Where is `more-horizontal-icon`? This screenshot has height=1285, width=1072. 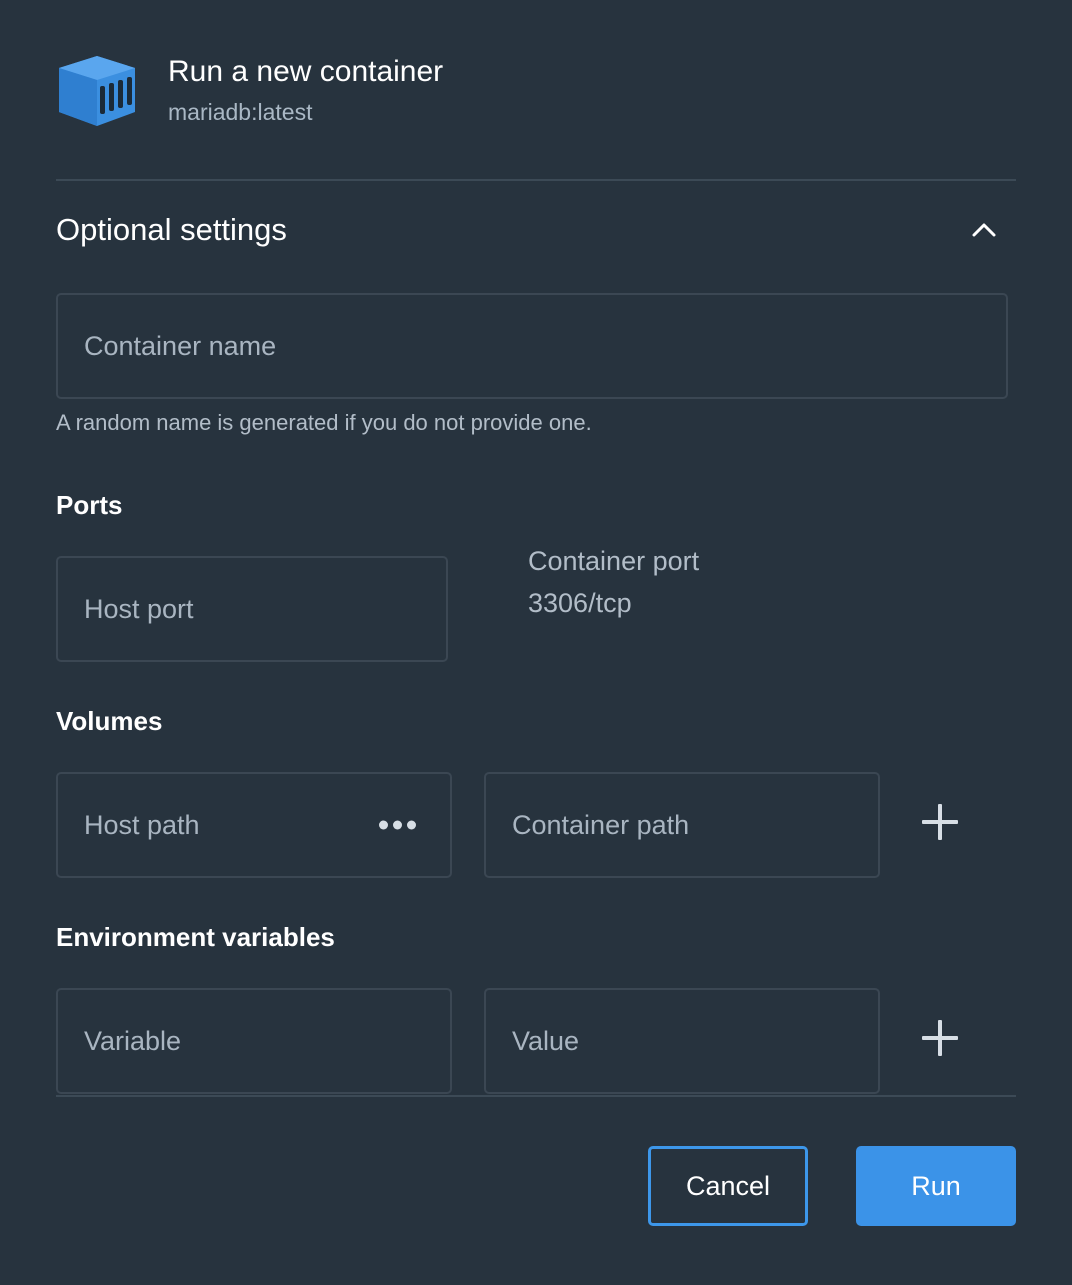
more-horizontal-icon is located at coordinates (397, 825).